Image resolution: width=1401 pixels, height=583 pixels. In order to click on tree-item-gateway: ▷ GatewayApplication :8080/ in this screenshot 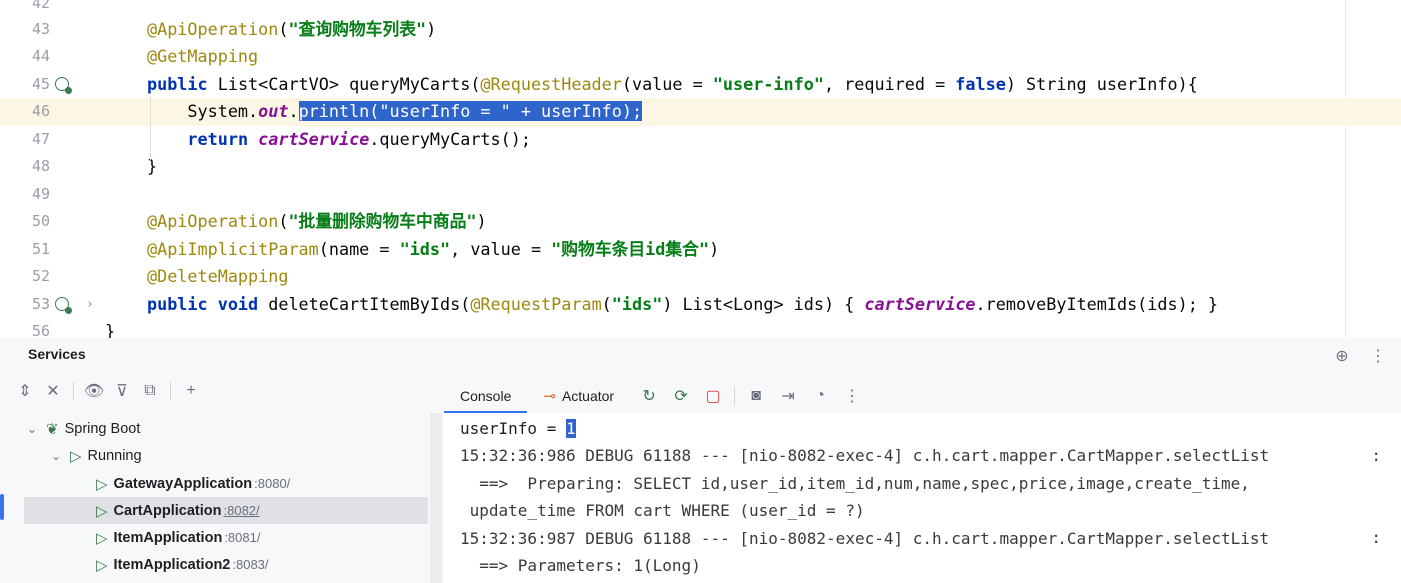, I will do `click(262, 483)`.